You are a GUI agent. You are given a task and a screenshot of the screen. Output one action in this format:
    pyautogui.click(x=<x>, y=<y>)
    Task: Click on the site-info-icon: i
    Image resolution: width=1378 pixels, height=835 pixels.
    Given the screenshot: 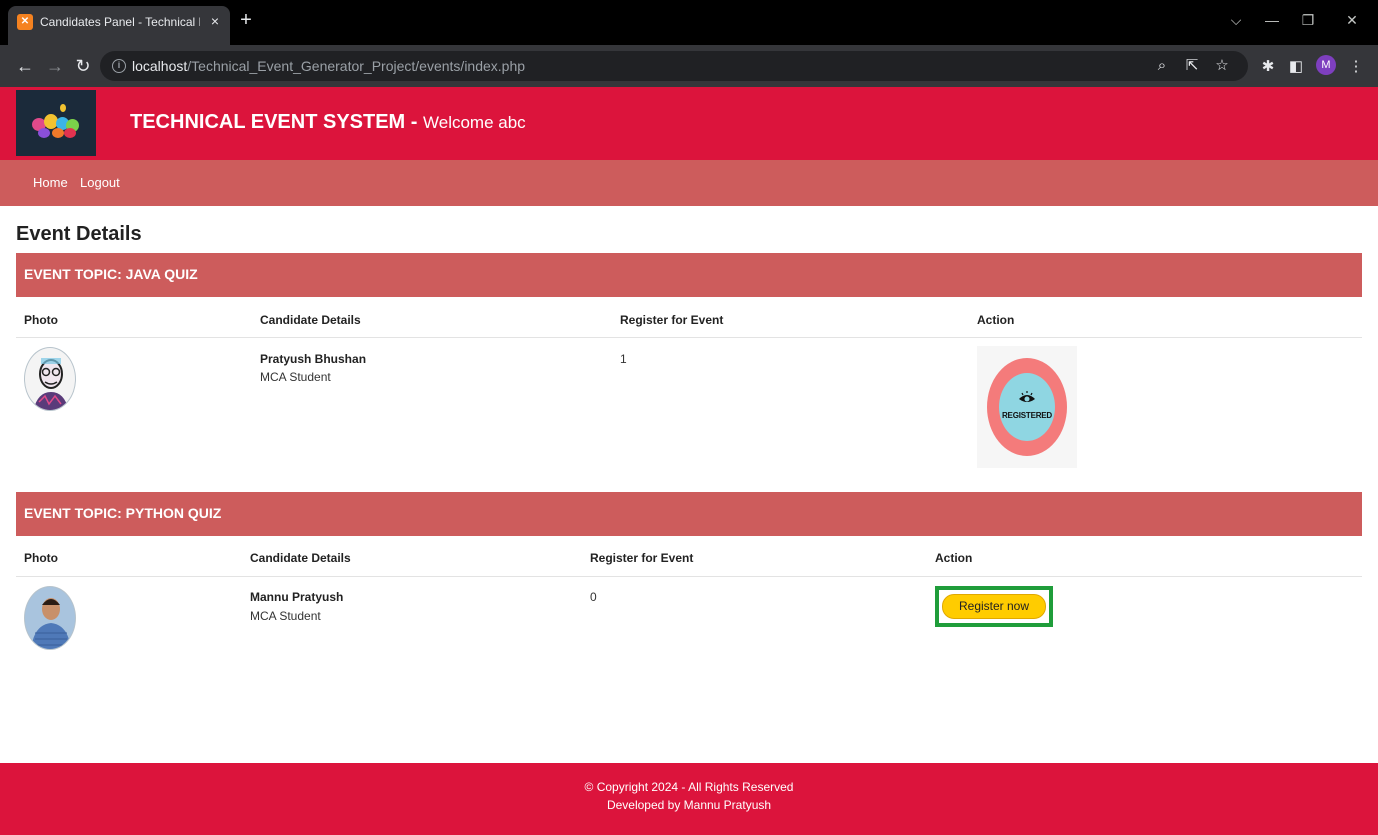 What is the action you would take?
    pyautogui.click(x=119, y=66)
    